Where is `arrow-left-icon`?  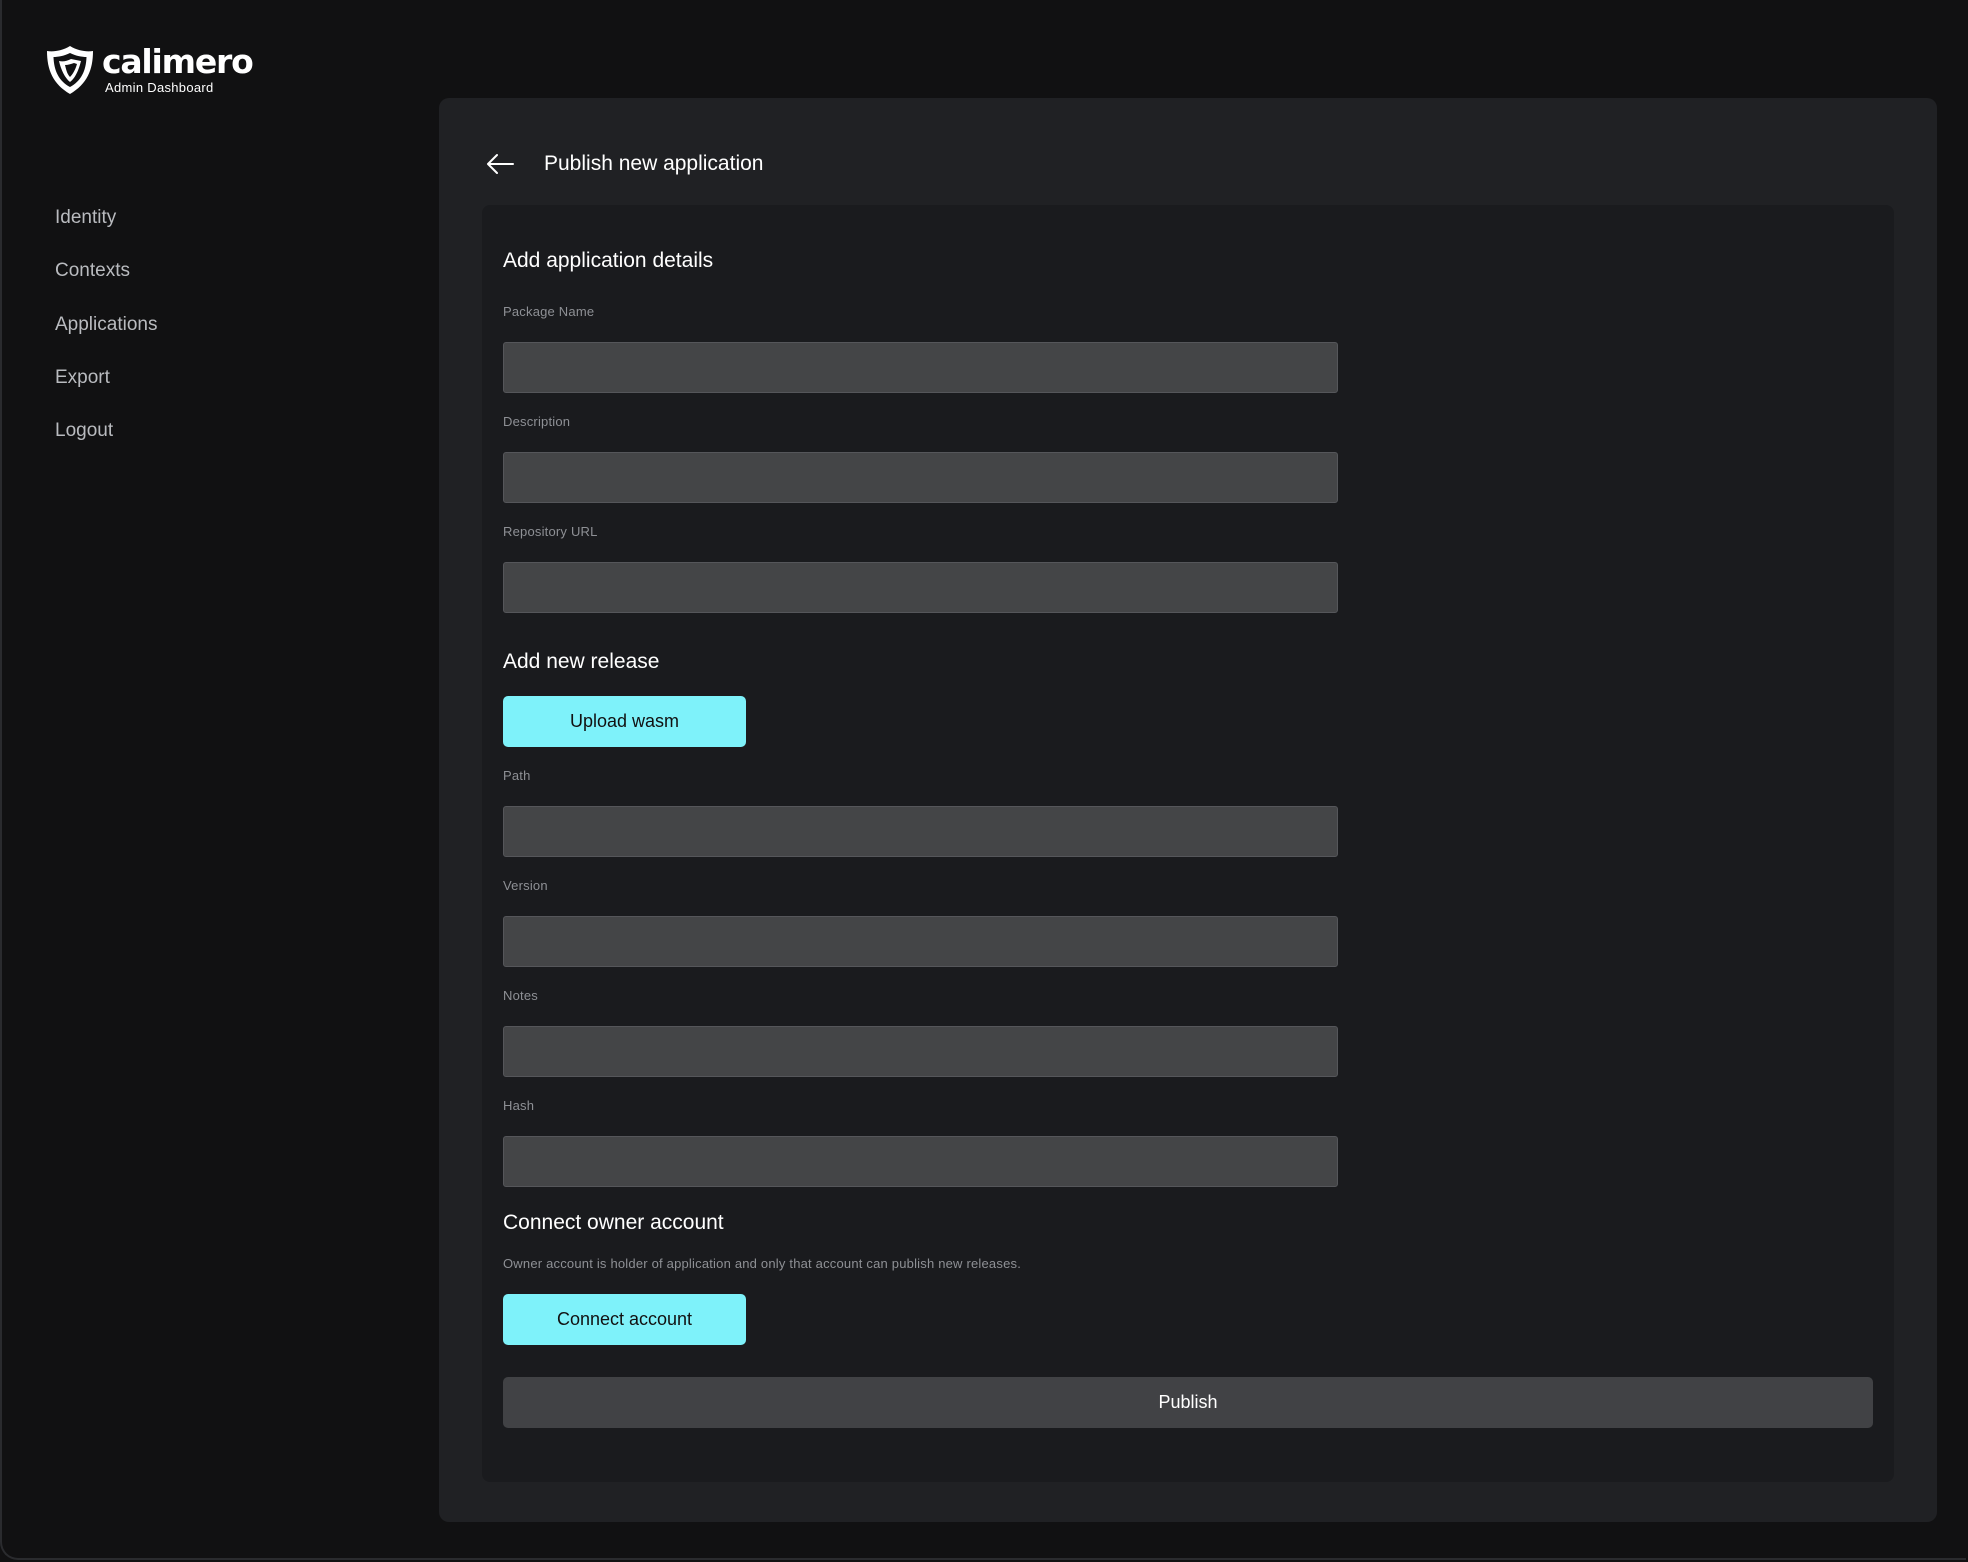
arrow-left-icon is located at coordinates (500, 164).